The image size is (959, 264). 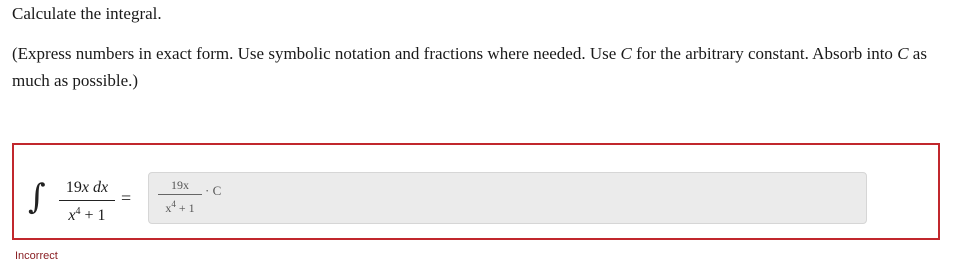 What do you see at coordinates (180, 185) in the screenshot?
I see `answer-numerator: 19x` at bounding box center [180, 185].